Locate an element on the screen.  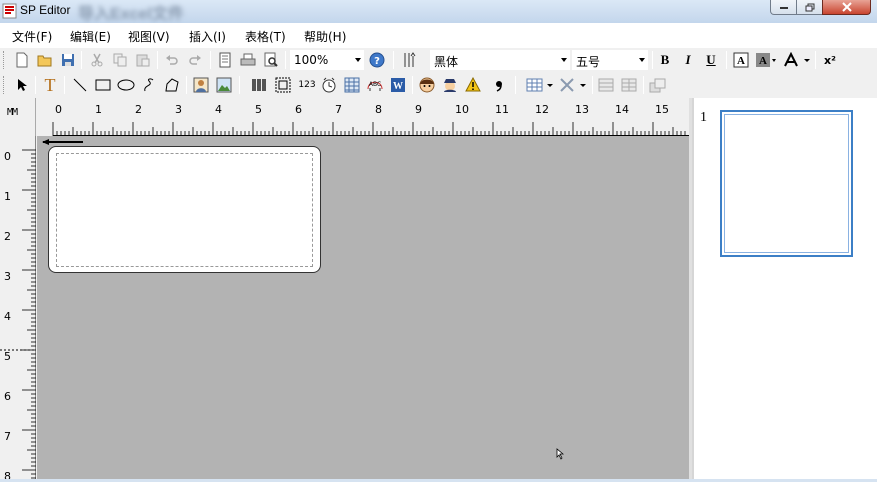
zoom-select: 100% is located at coordinates (327, 60).